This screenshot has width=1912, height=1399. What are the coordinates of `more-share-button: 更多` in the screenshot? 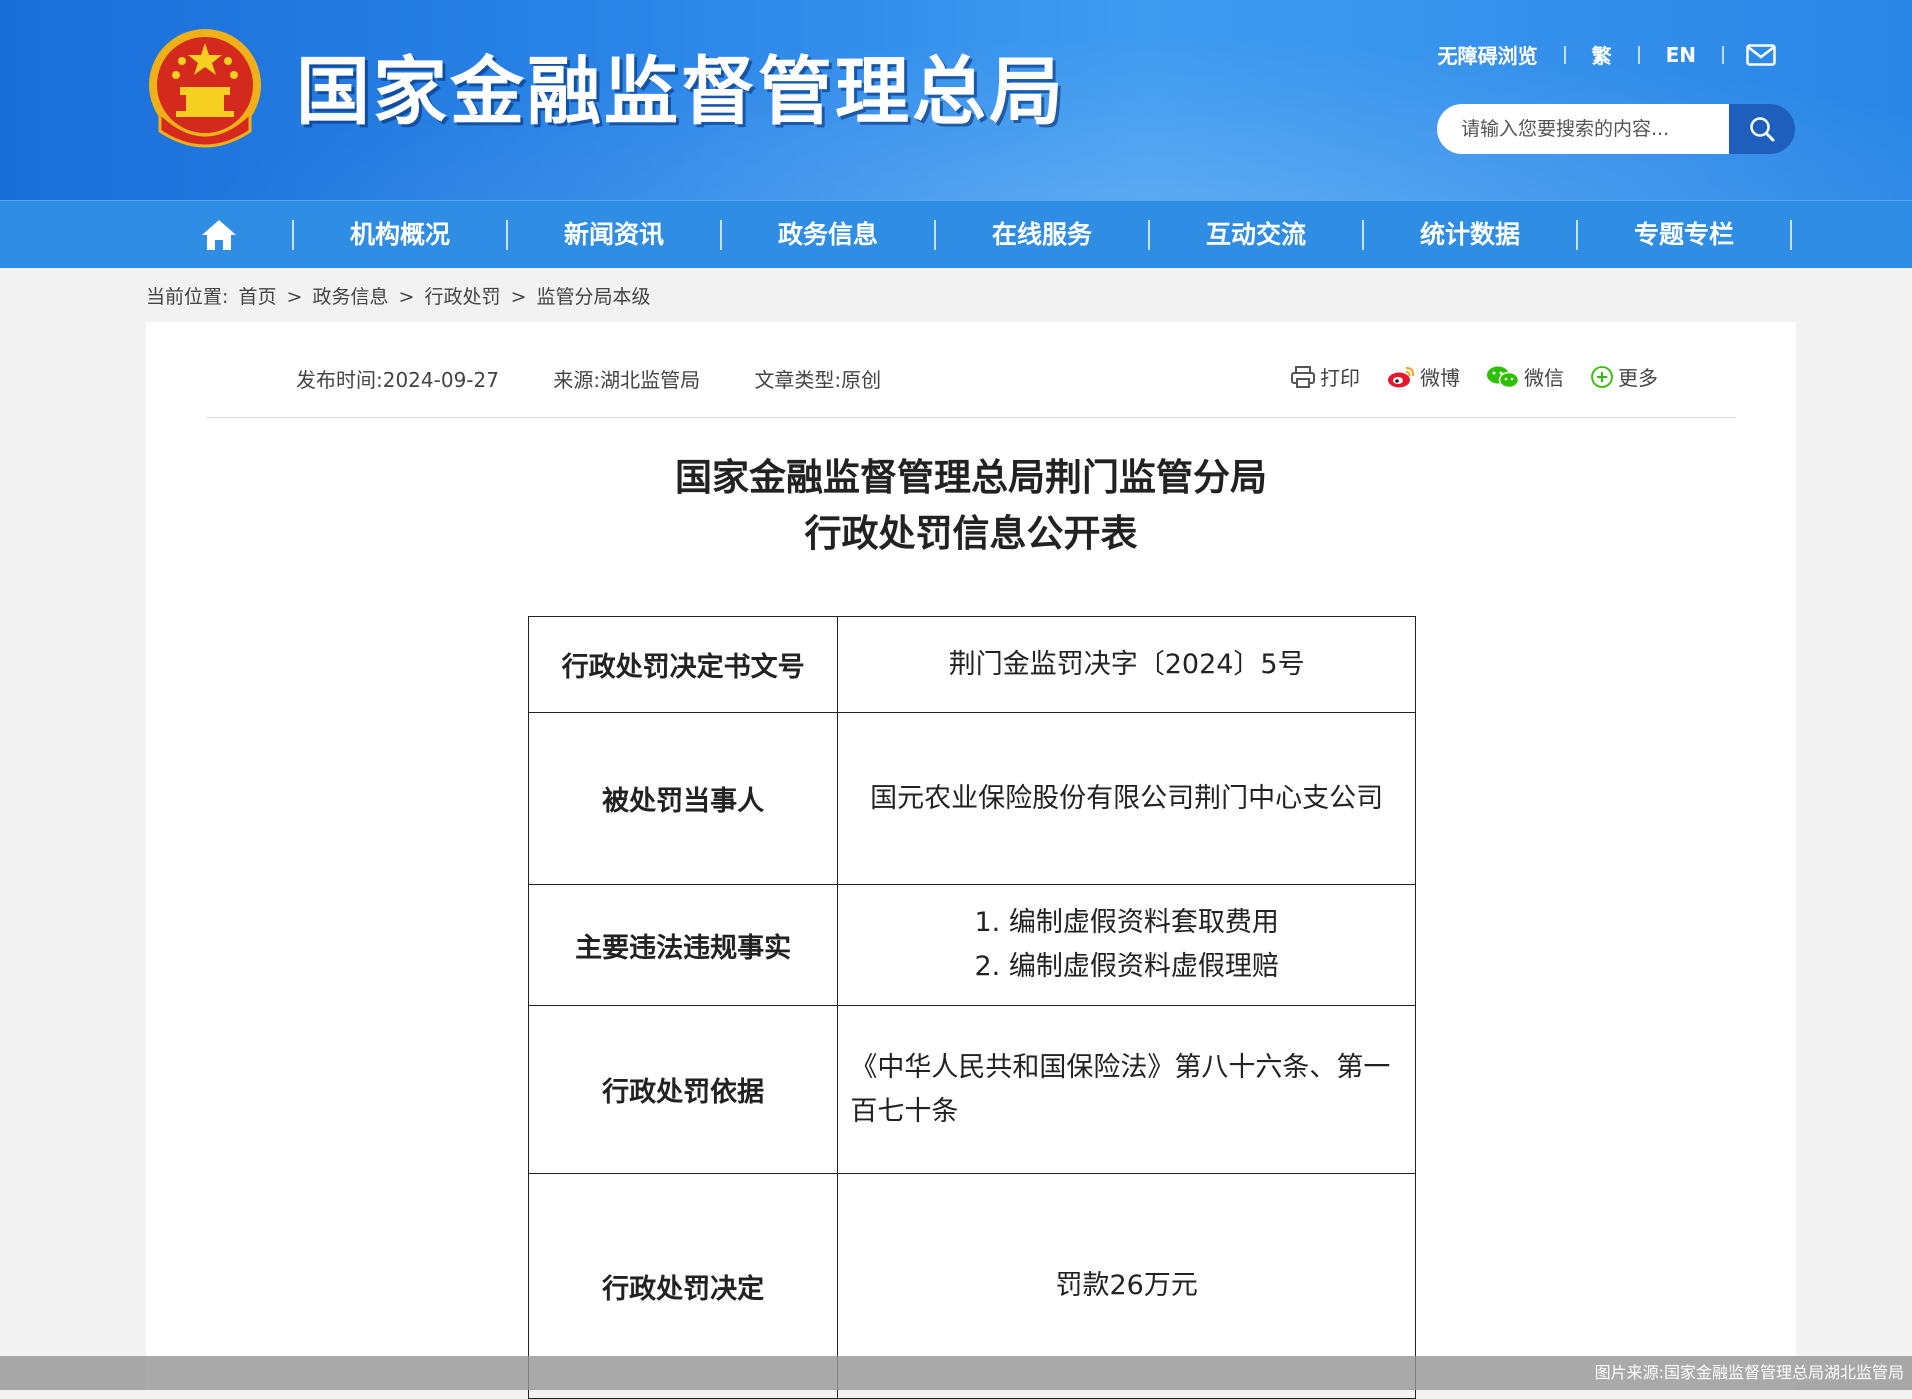 It's located at (1624, 376).